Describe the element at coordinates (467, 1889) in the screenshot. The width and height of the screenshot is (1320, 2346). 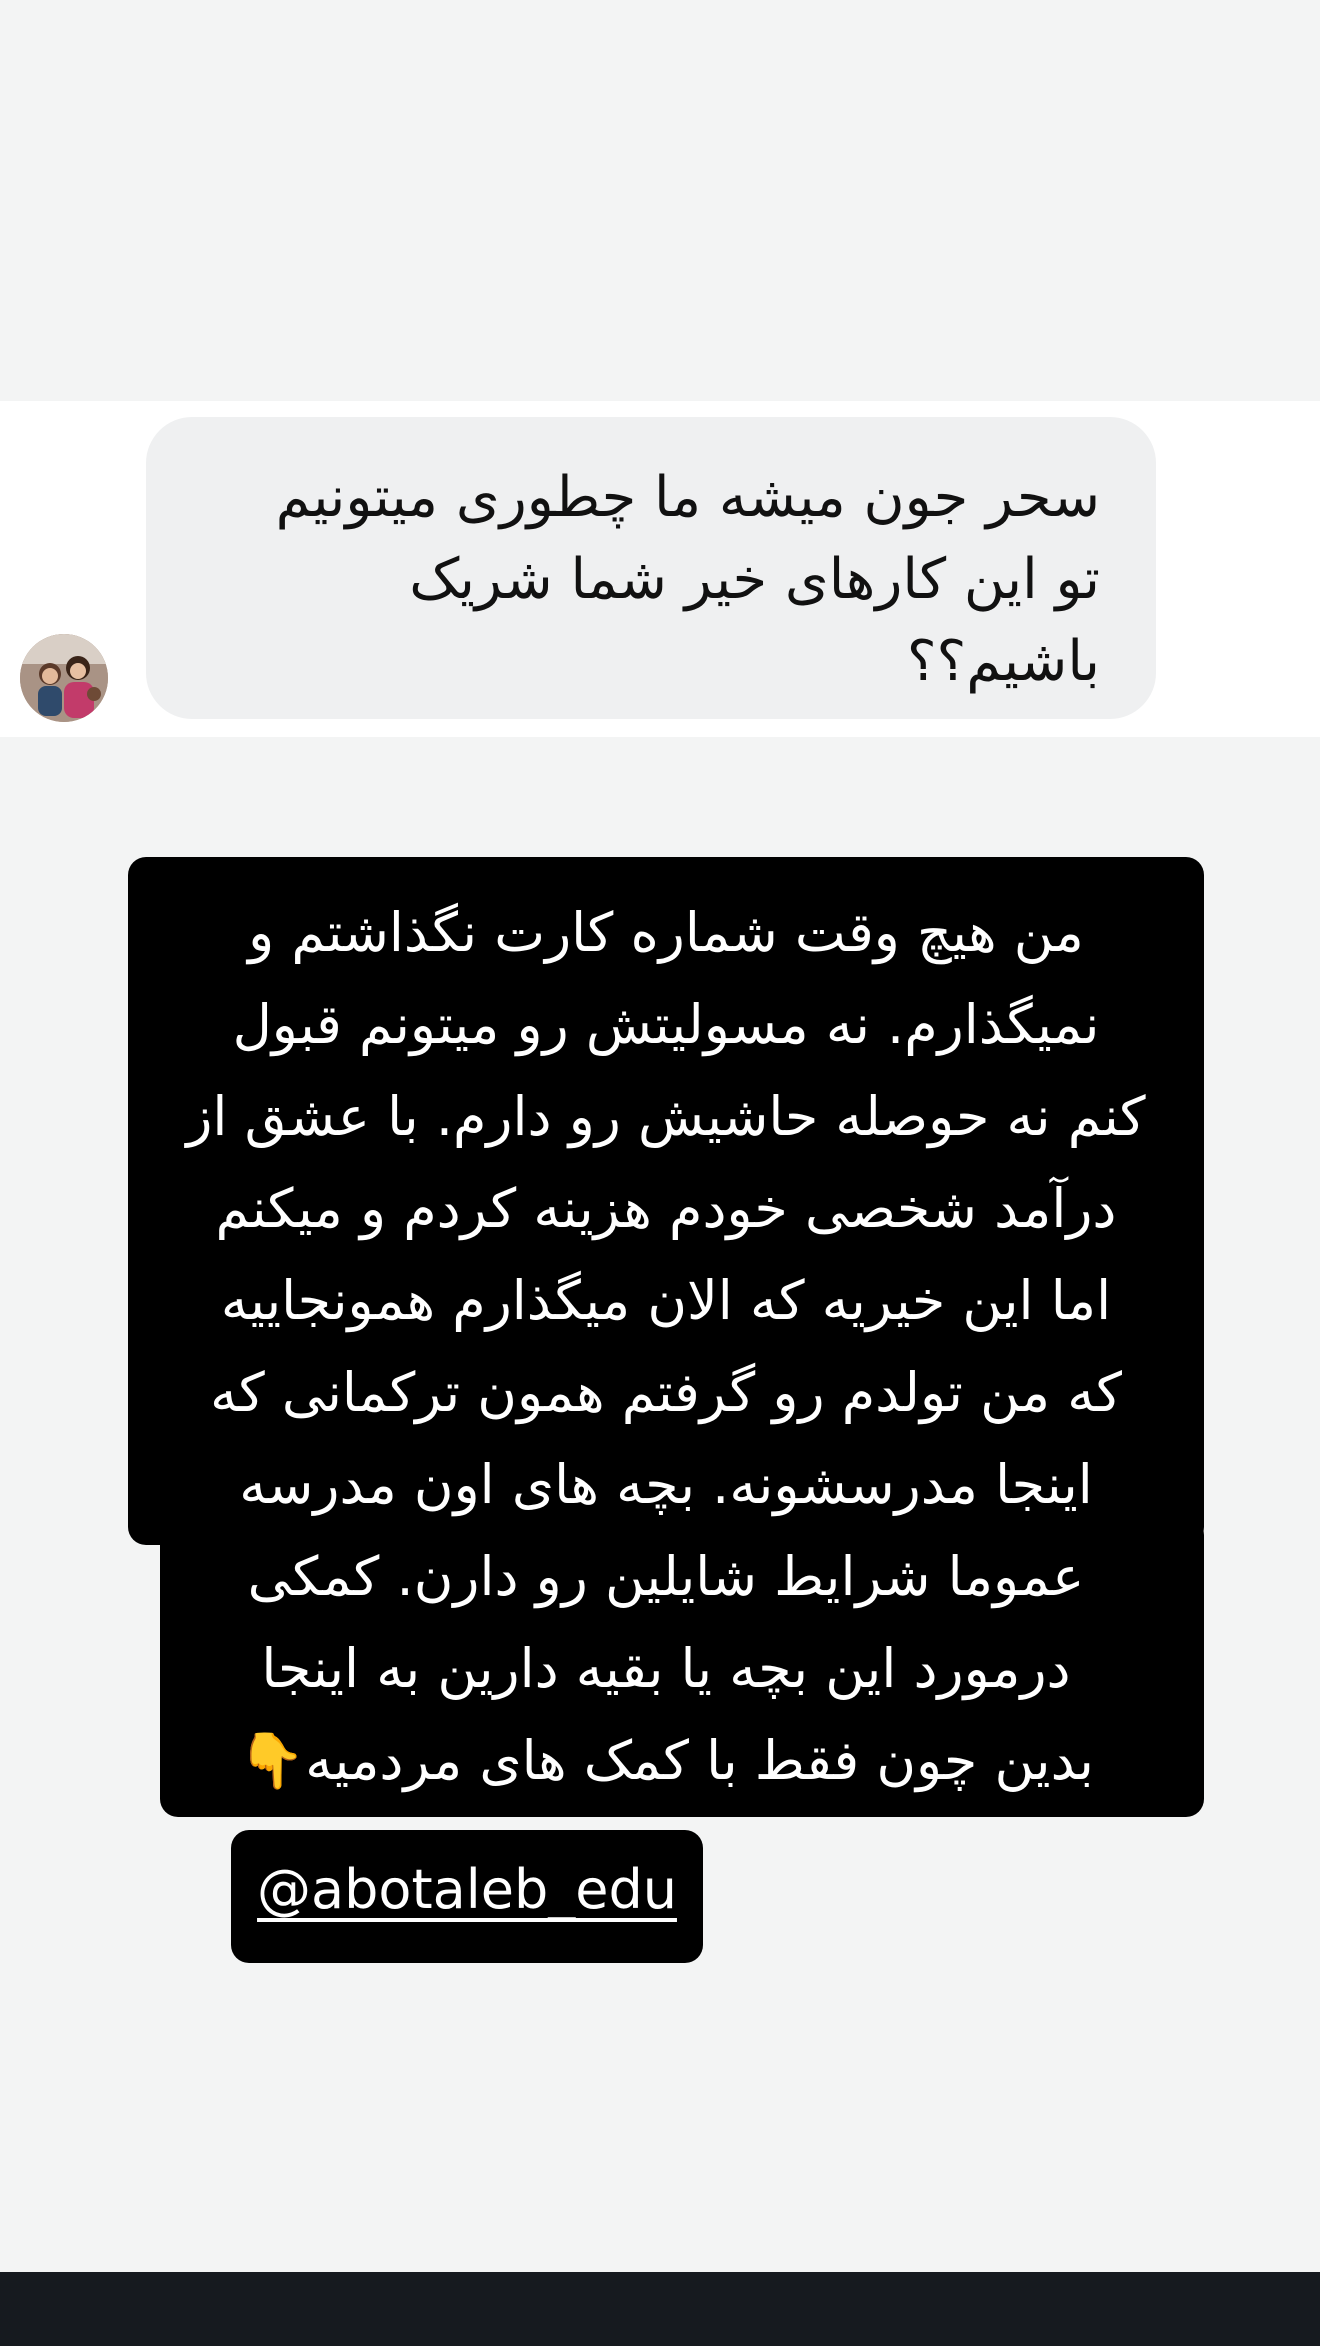
I see `mention-link: @abotaleb_edu` at that location.